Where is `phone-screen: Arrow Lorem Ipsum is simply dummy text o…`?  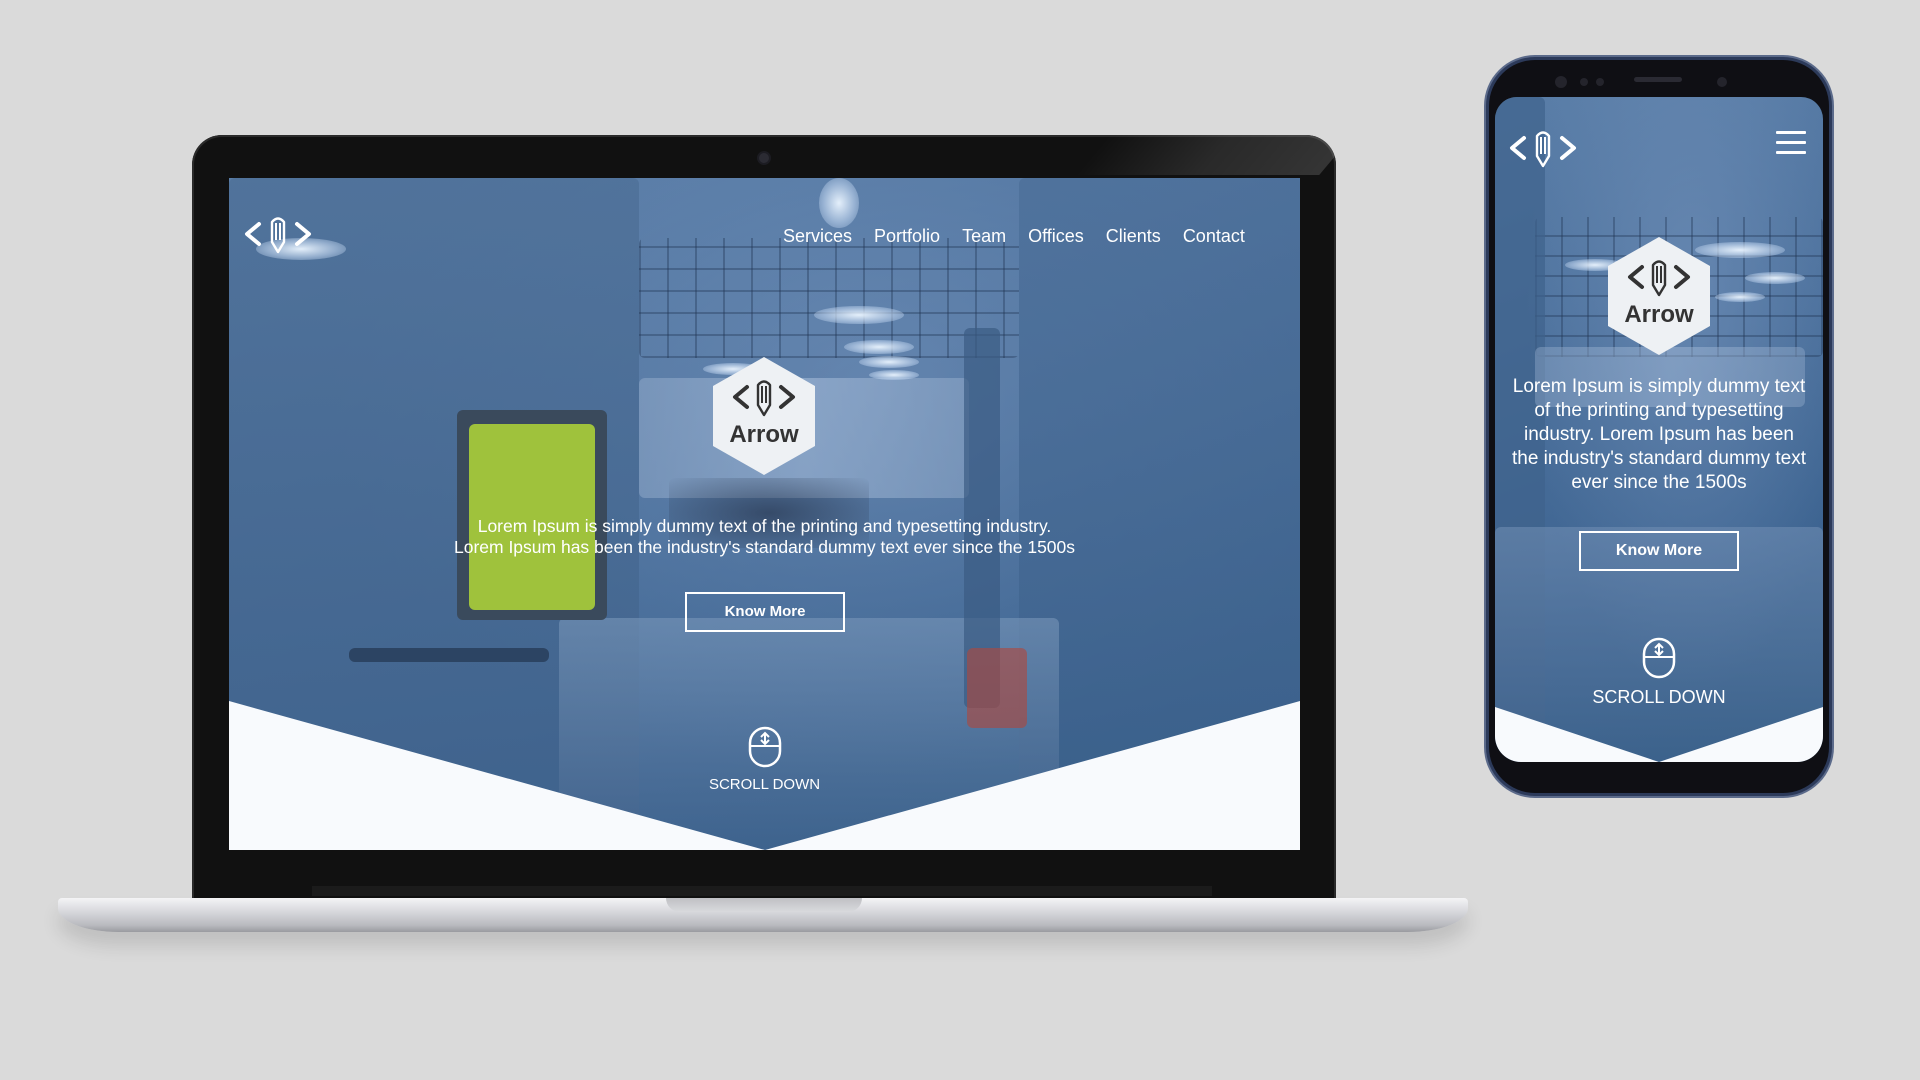
phone-screen: Arrow Lorem Ipsum is simply dummy text o… is located at coordinates (1659, 429).